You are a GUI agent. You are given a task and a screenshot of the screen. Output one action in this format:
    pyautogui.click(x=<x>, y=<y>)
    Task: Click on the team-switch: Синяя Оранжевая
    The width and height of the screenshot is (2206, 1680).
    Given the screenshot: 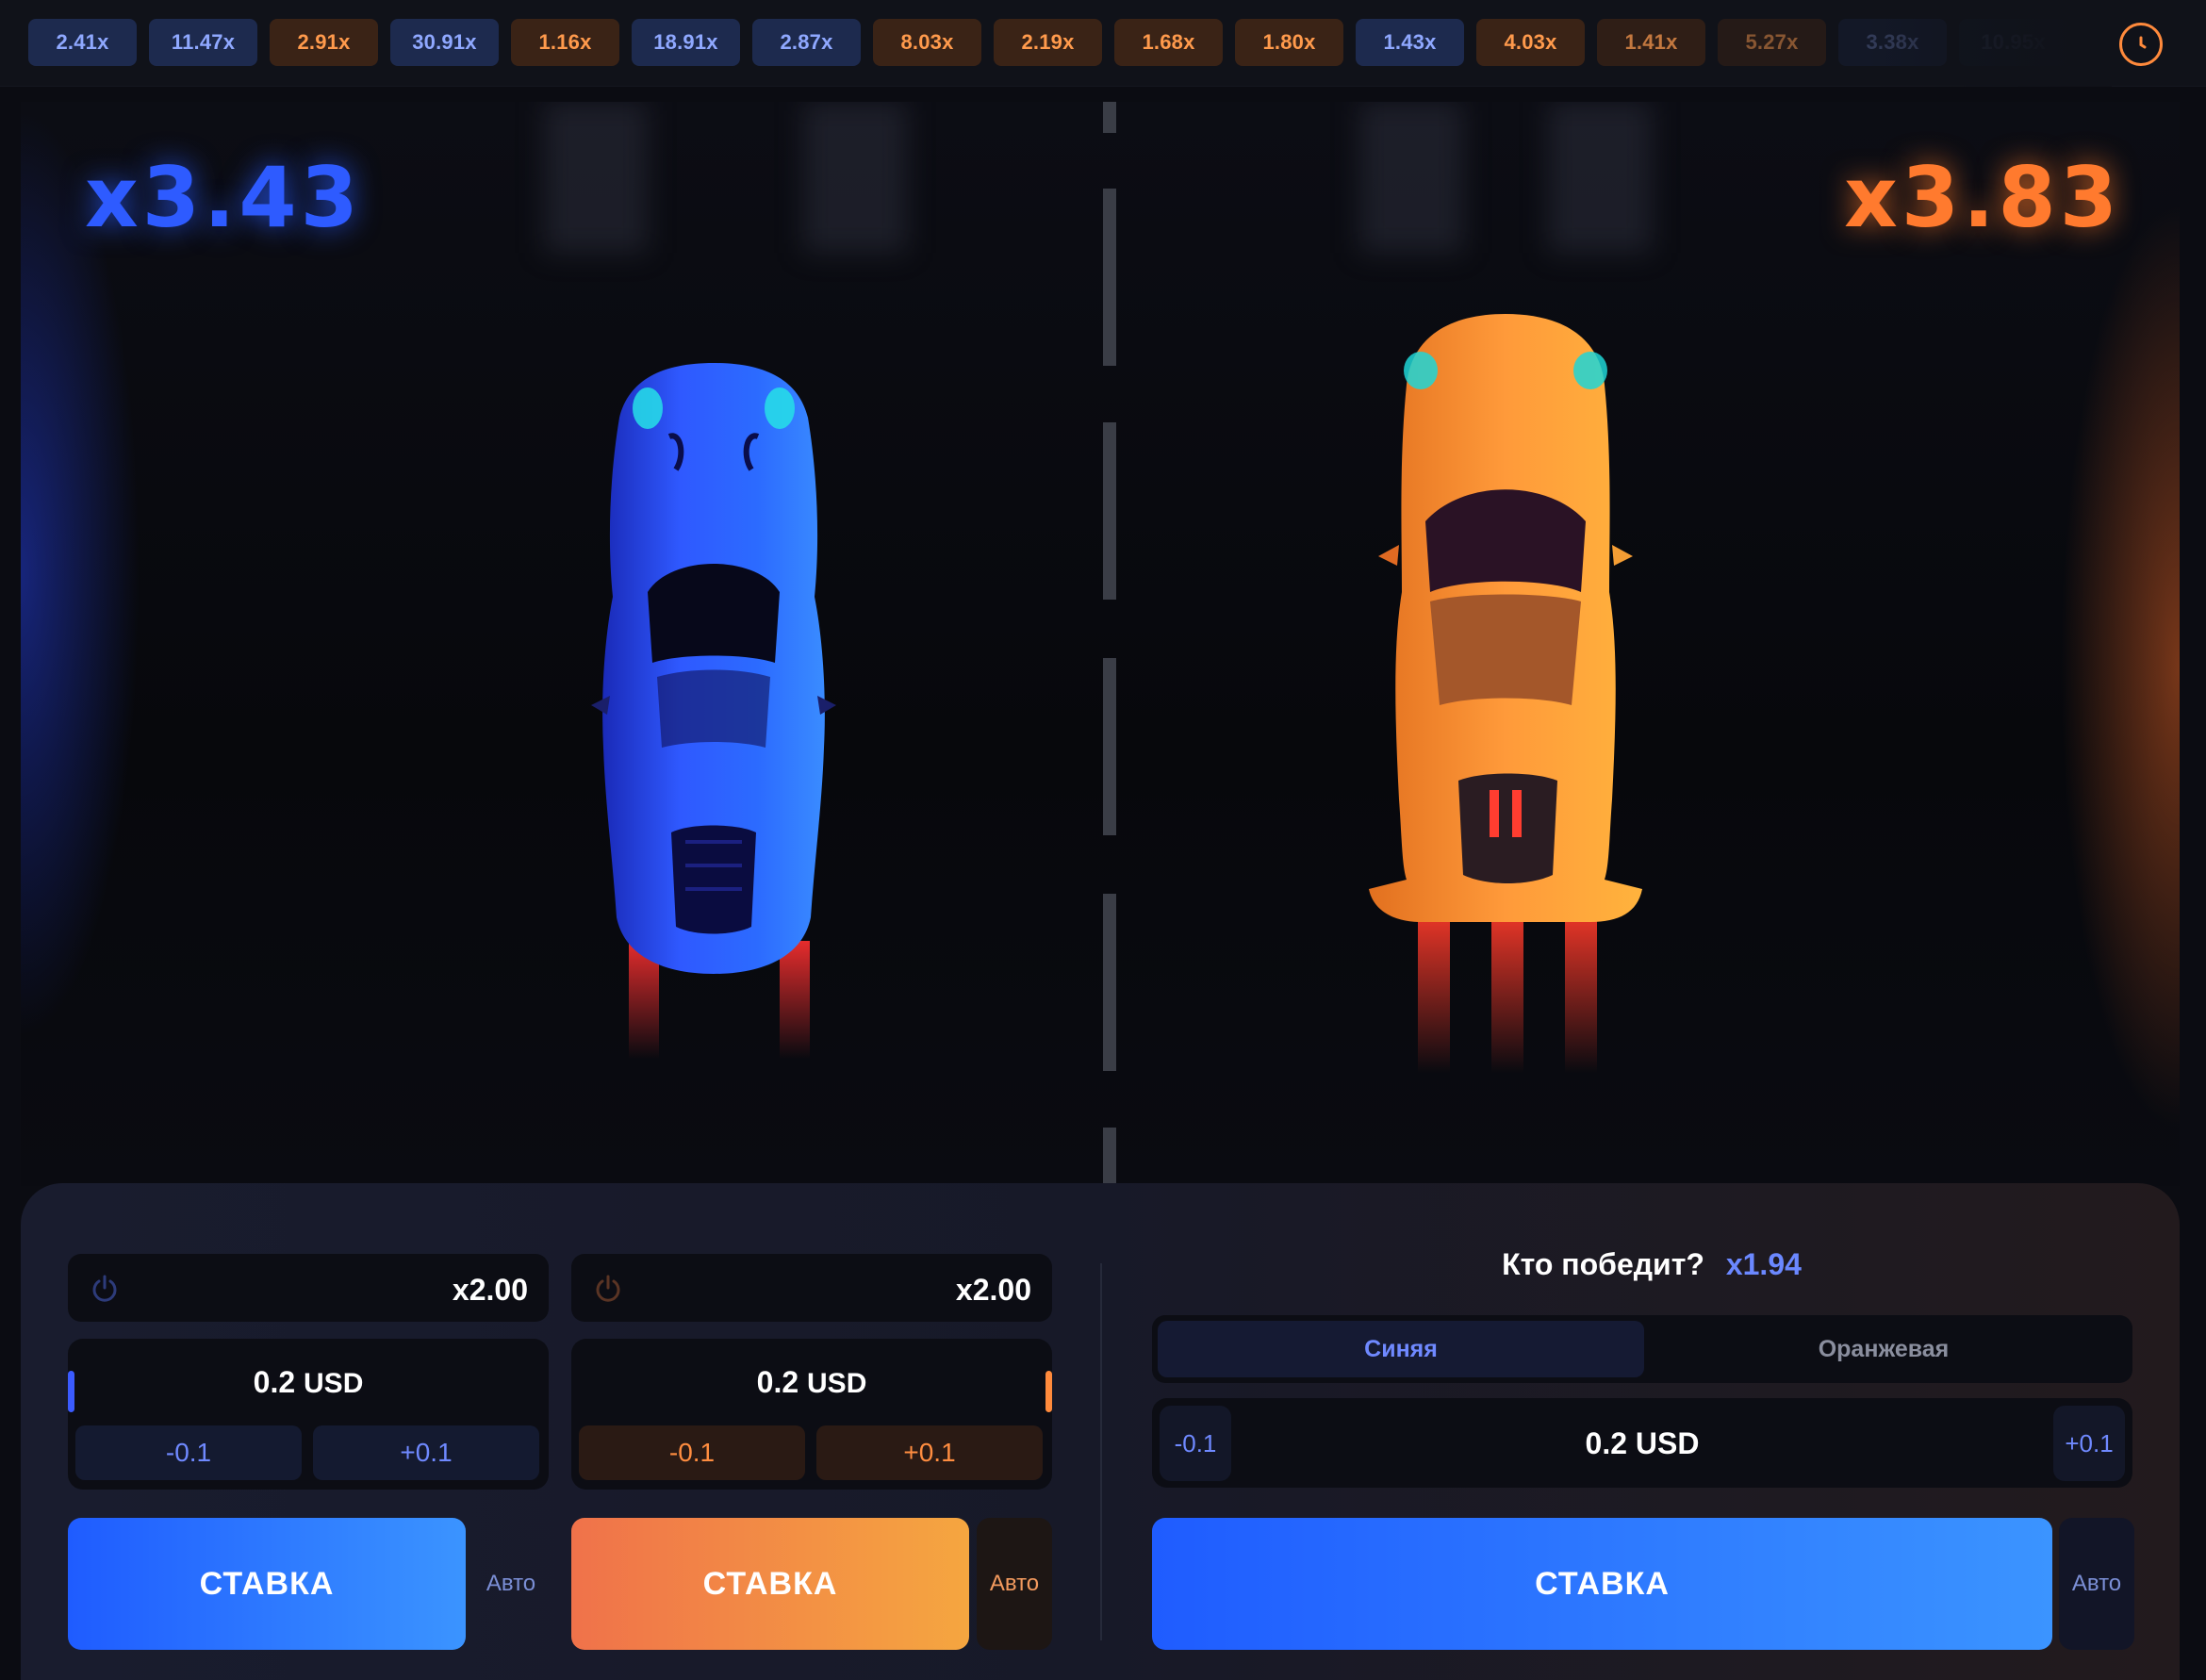 What is the action you would take?
    pyautogui.click(x=1642, y=1349)
    